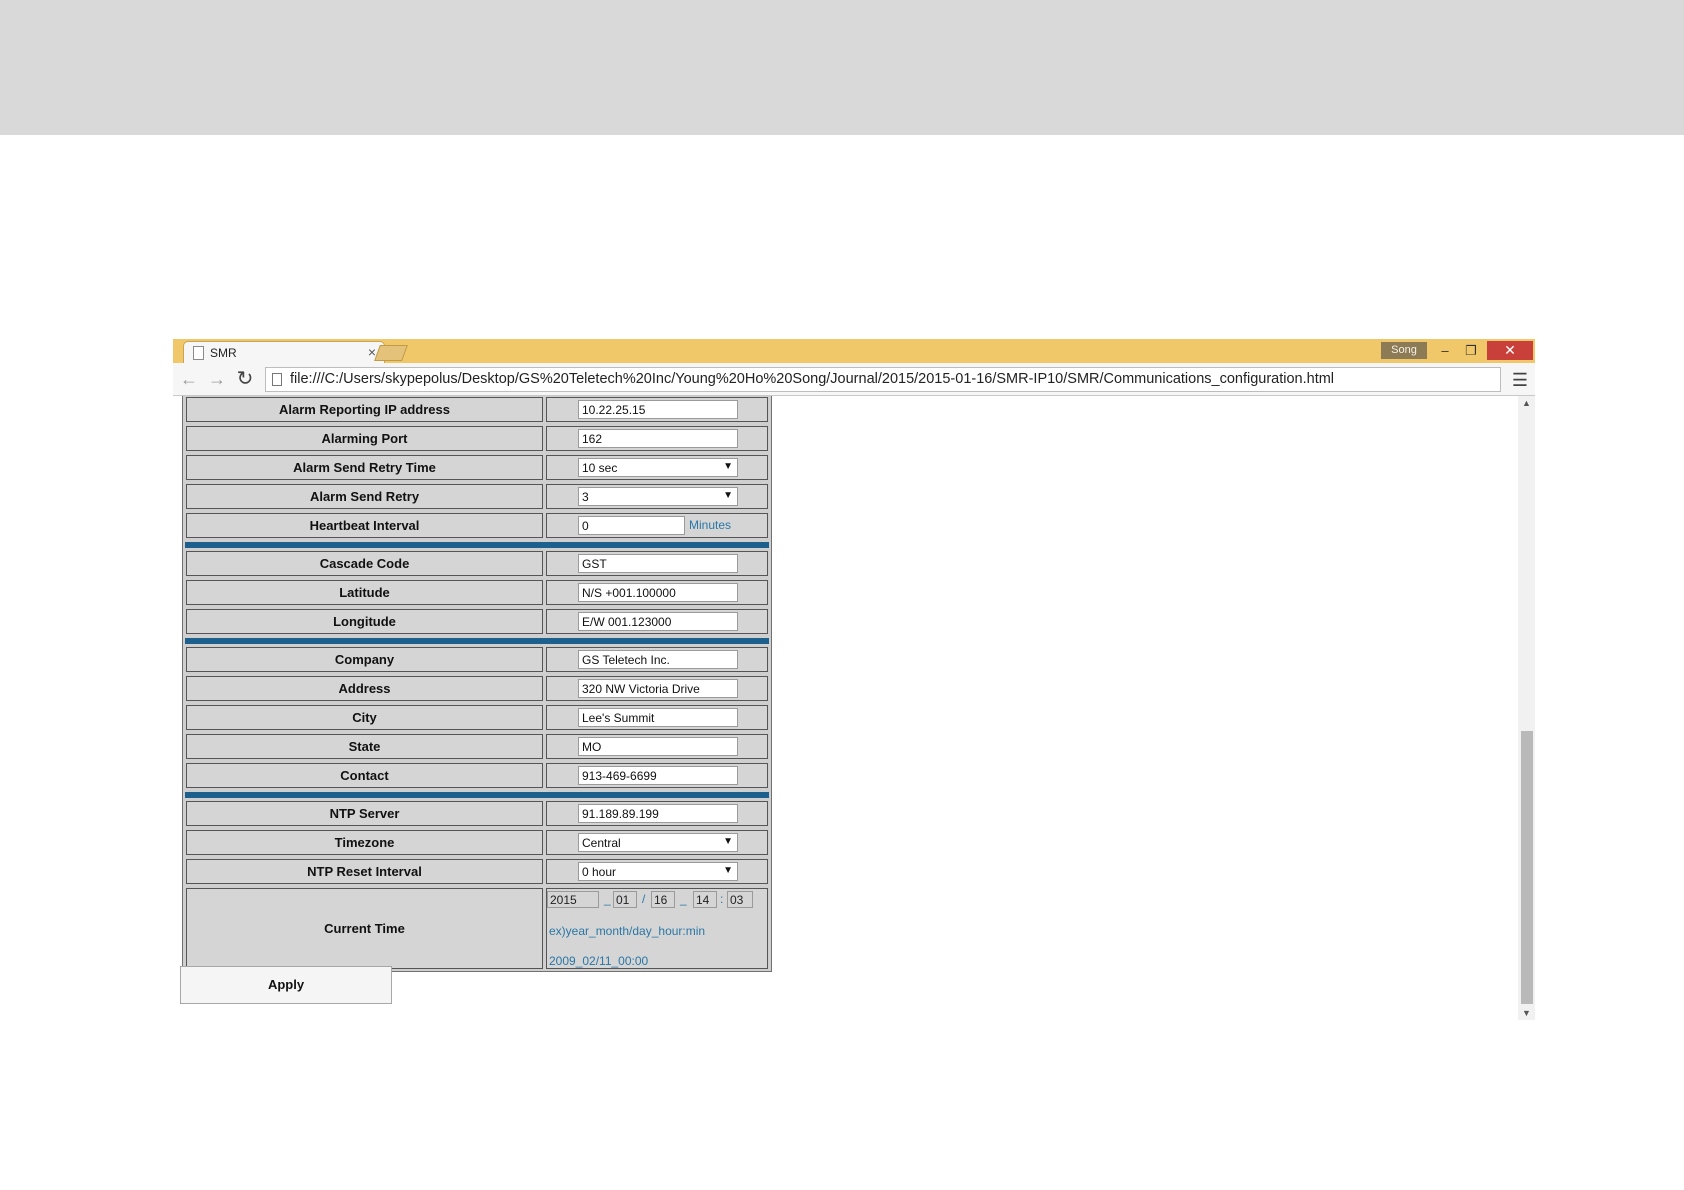 The height and width of the screenshot is (1190, 1684). I want to click on state-input: MO, so click(658, 746).